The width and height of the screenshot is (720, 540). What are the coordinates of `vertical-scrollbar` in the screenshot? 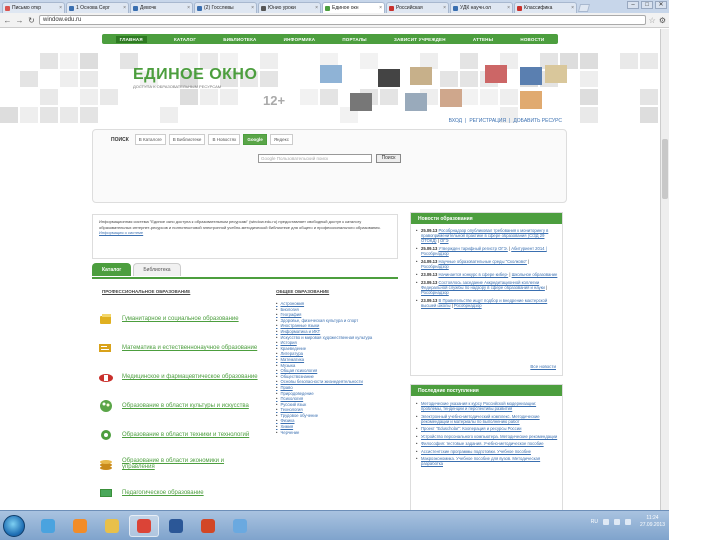 It's located at (664, 269).